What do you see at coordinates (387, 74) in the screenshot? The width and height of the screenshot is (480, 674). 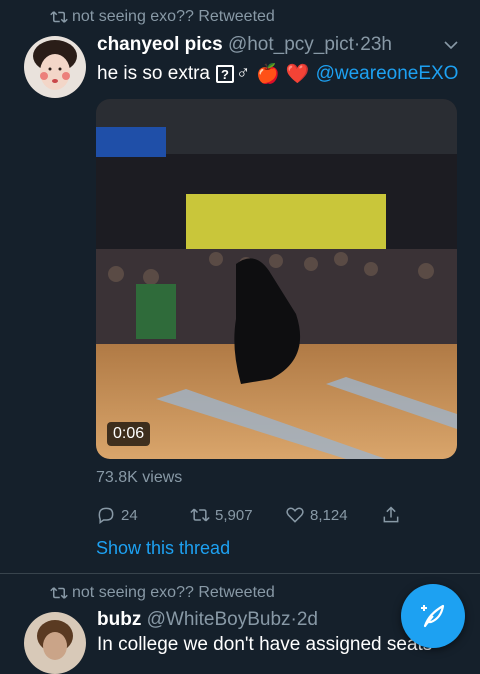 I see `mention-link: @weareoneEXO` at bounding box center [387, 74].